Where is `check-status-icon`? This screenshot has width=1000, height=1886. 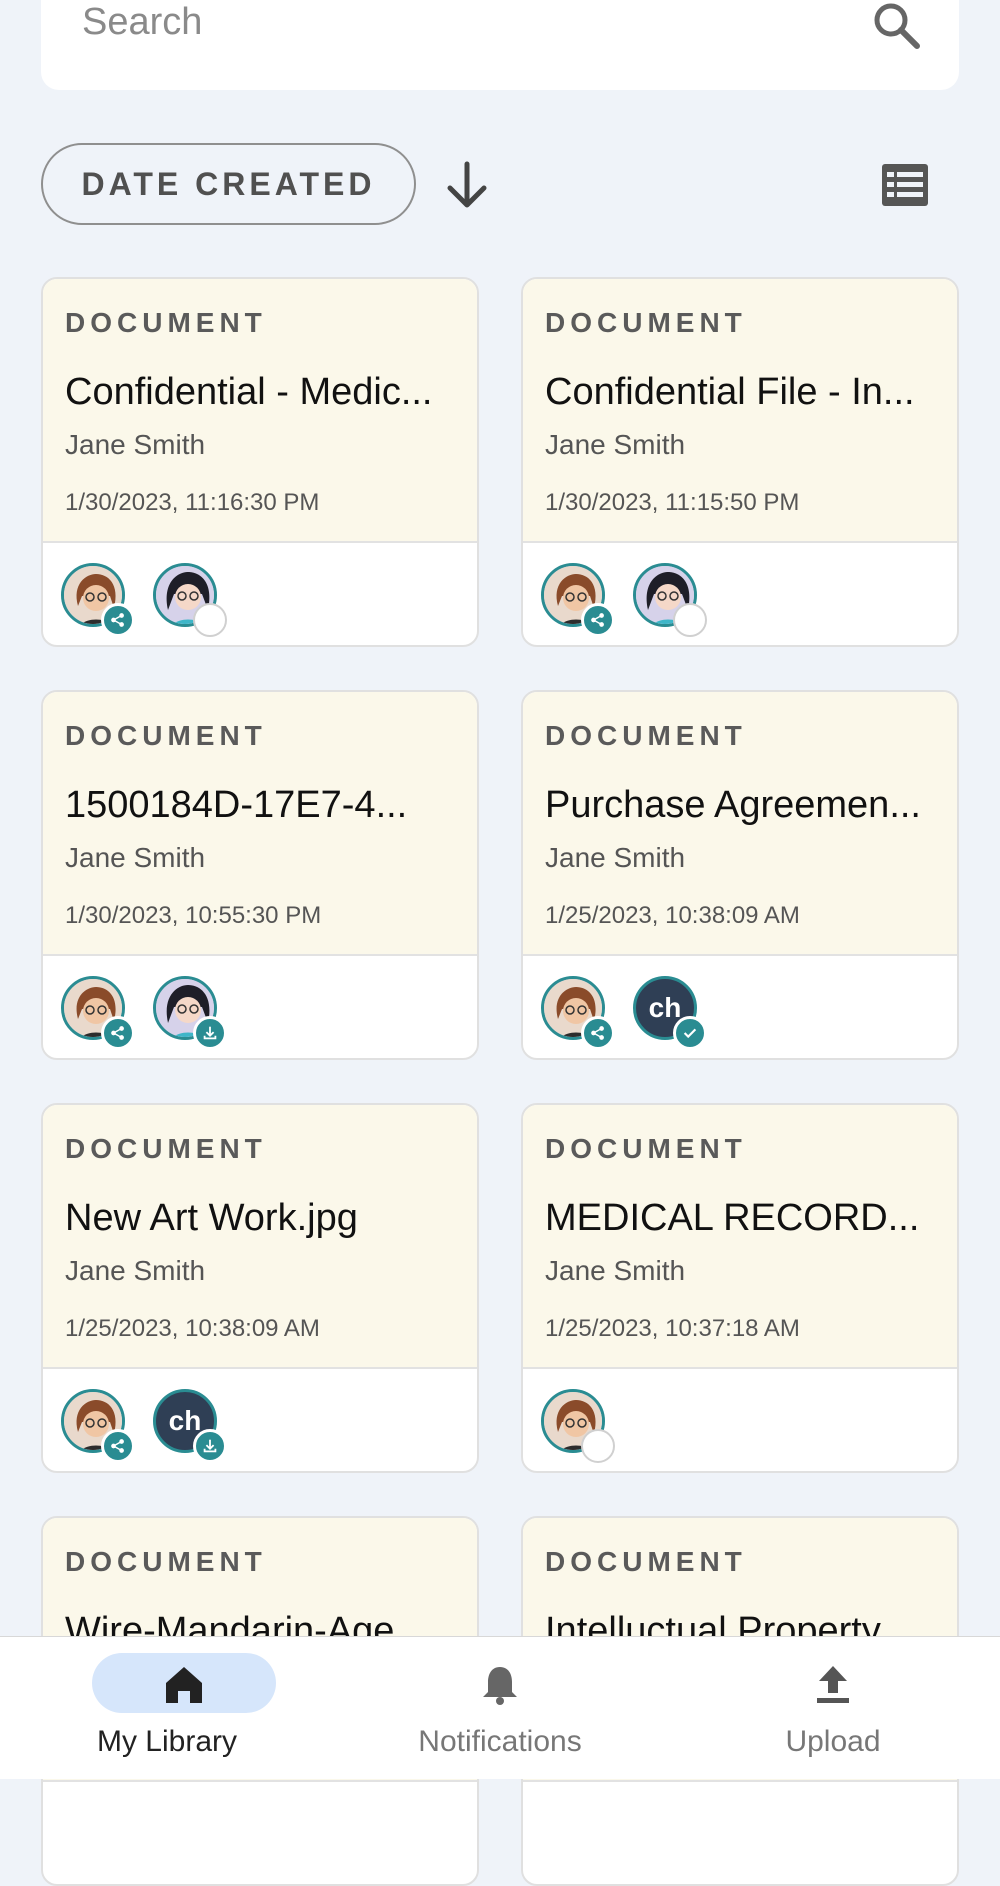
check-status-icon is located at coordinates (690, 1033).